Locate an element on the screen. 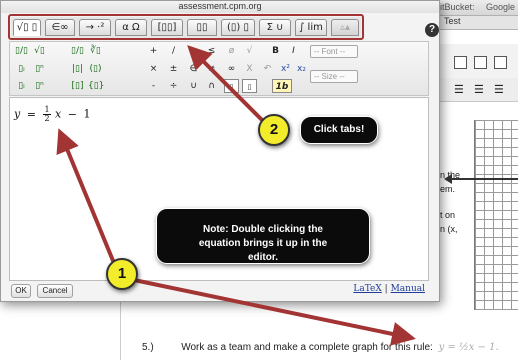  cancel-button: Cancel is located at coordinates (55, 291).